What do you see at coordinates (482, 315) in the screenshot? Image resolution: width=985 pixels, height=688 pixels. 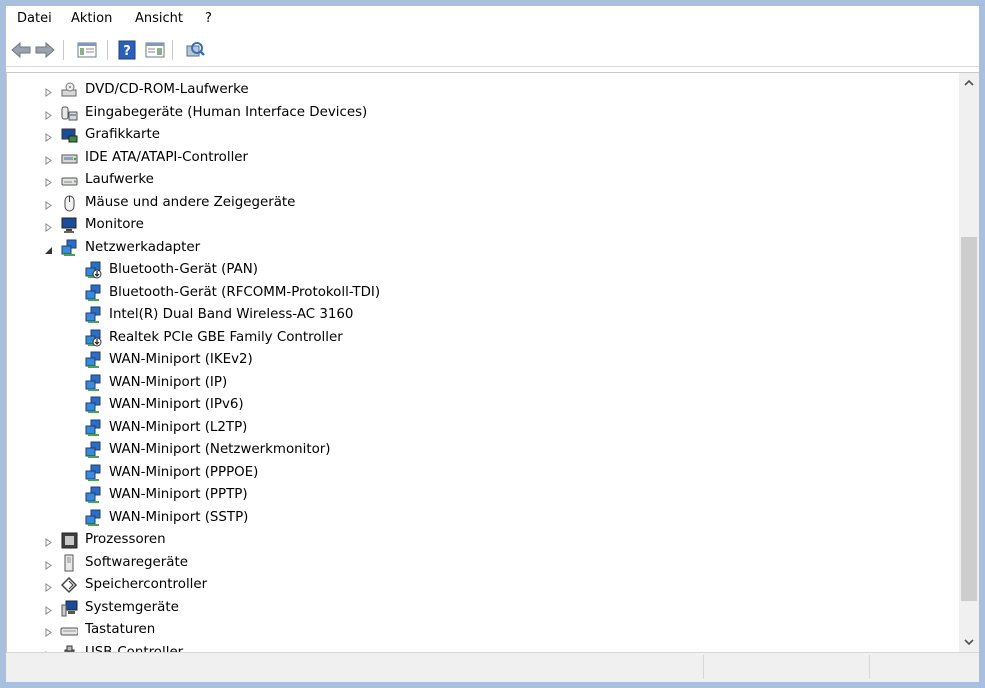 I see `tree-item: Intel(R) Dual Band Wireless-AC 3160` at bounding box center [482, 315].